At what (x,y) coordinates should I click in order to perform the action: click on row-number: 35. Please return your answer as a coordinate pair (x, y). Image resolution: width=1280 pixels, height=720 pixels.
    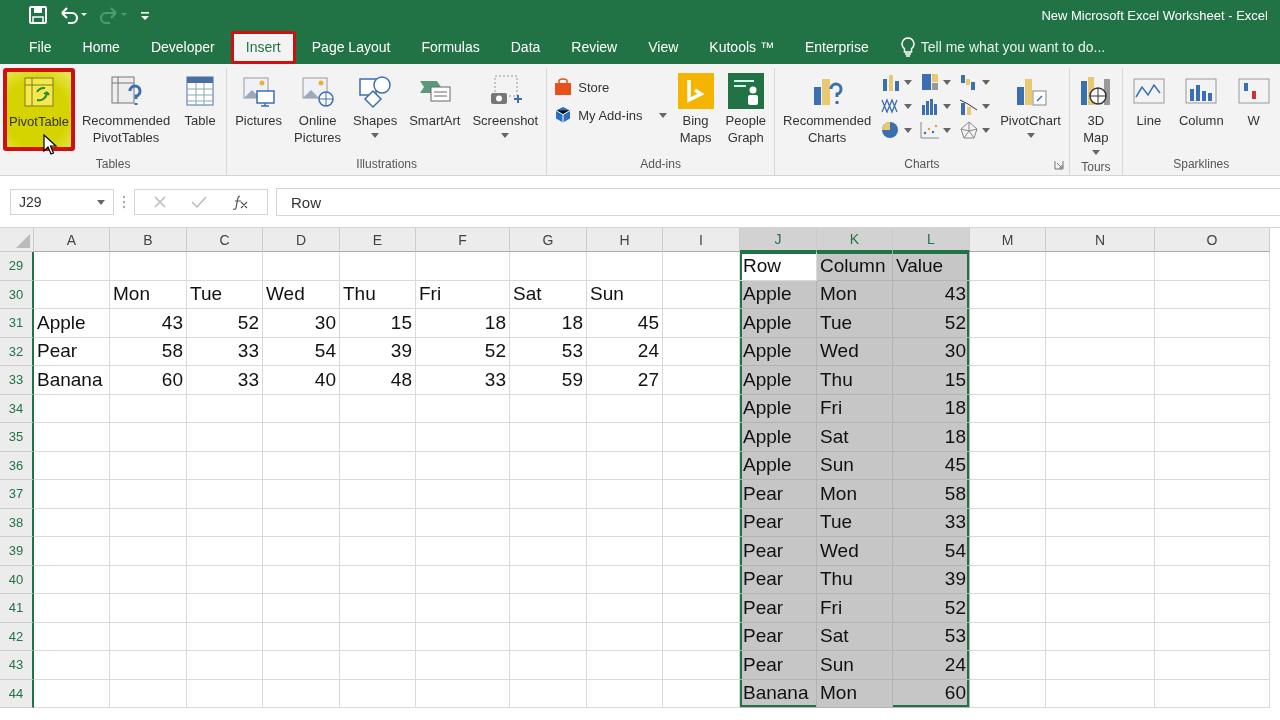
    Looking at the image, I should click on (17, 437).